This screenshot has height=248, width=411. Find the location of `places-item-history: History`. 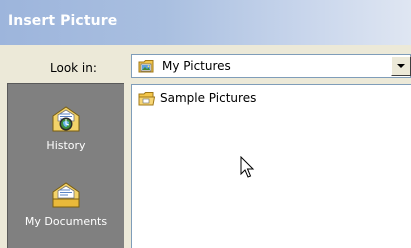

places-item-history: History is located at coordinates (66, 128).